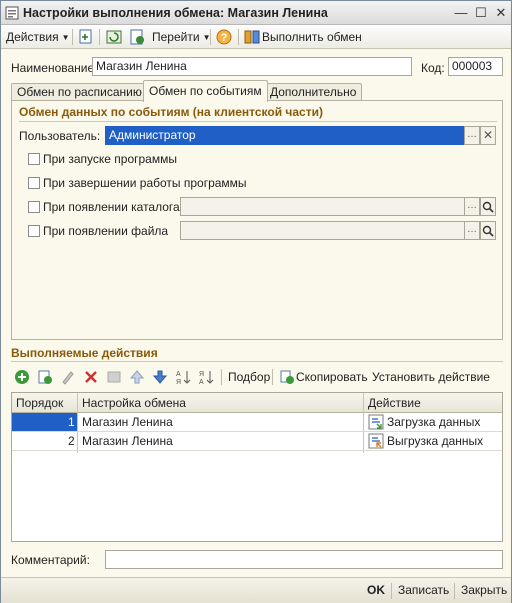 This screenshot has width=512, height=603. What do you see at coordinates (488, 135) in the screenshot?
I see `clear-icon: ✕` at bounding box center [488, 135].